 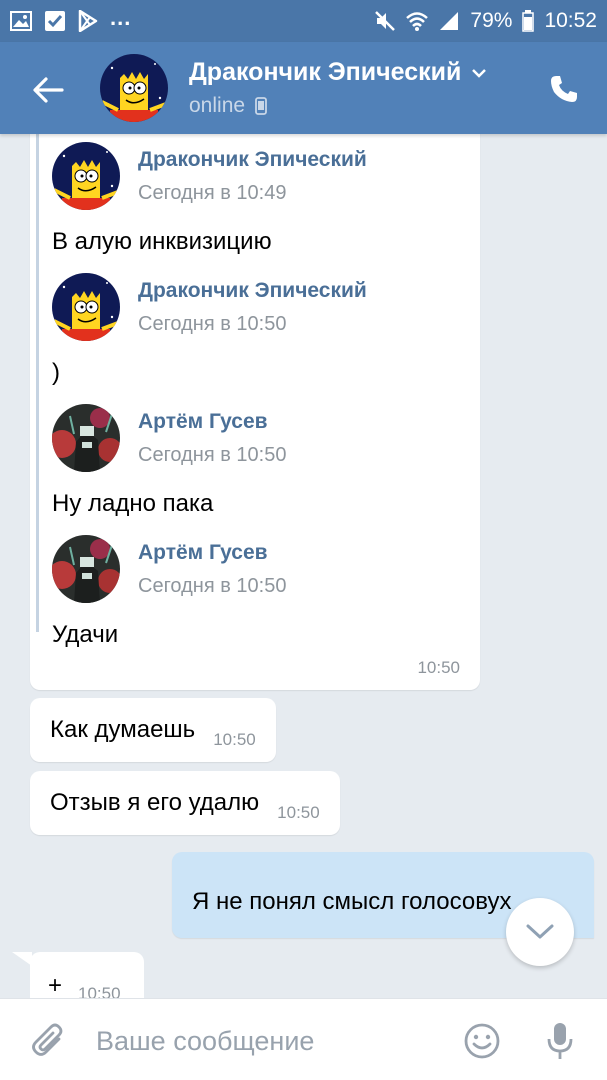 I want to click on play-store-notification-icon, so click(x=88, y=21).